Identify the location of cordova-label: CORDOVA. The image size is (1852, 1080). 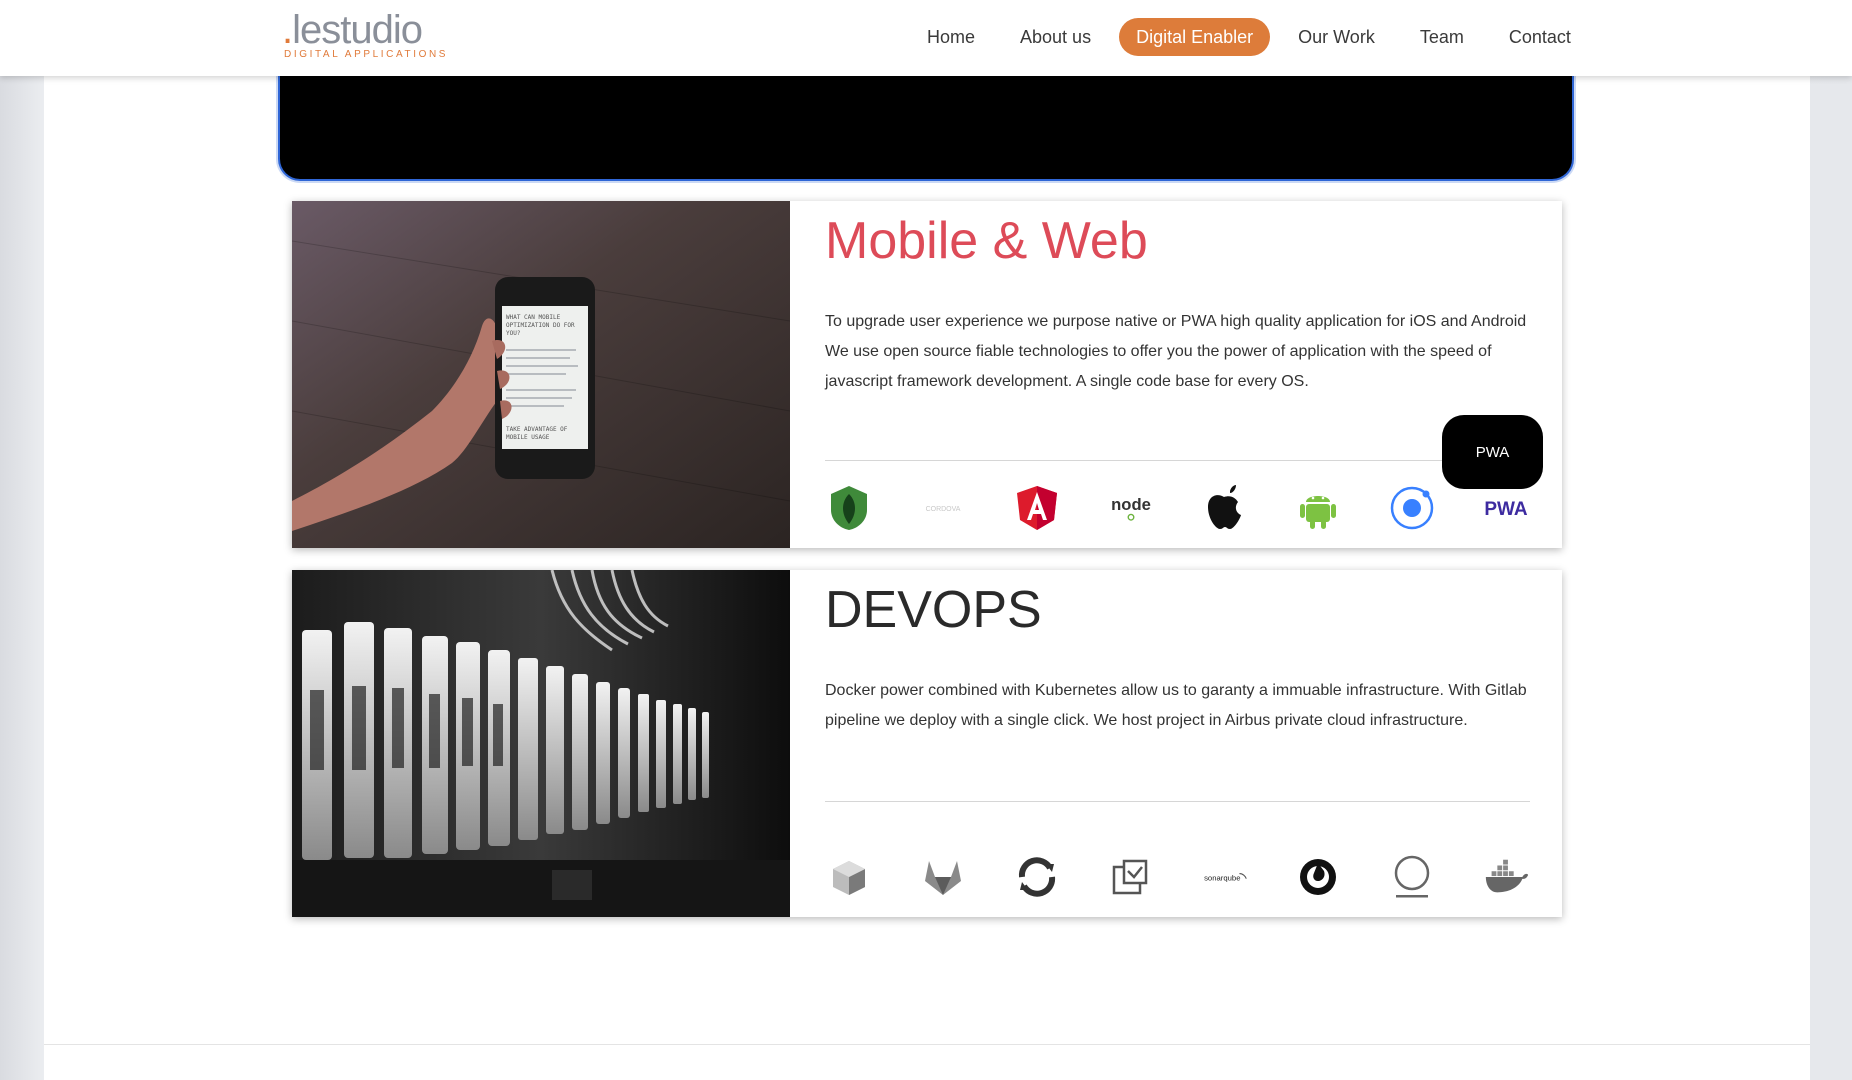
(942, 509).